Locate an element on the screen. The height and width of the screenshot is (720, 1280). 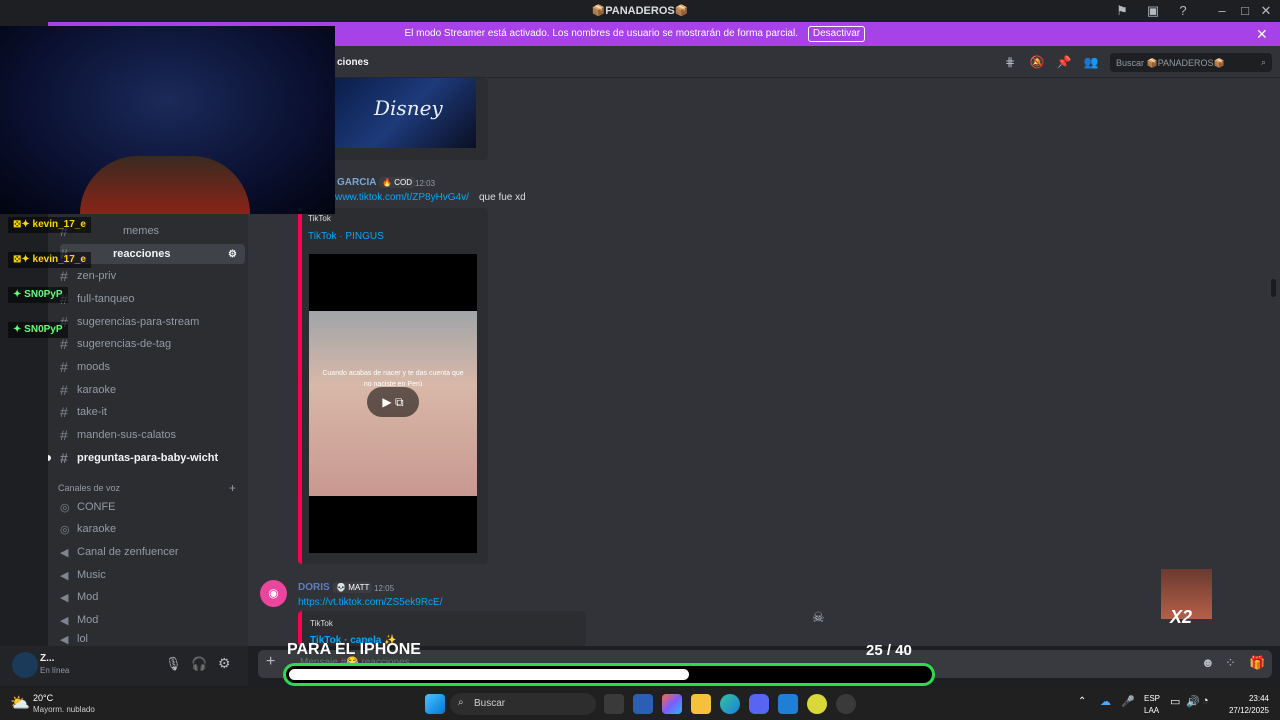
headphones-icon: 🎧 is located at coordinates (199, 664).